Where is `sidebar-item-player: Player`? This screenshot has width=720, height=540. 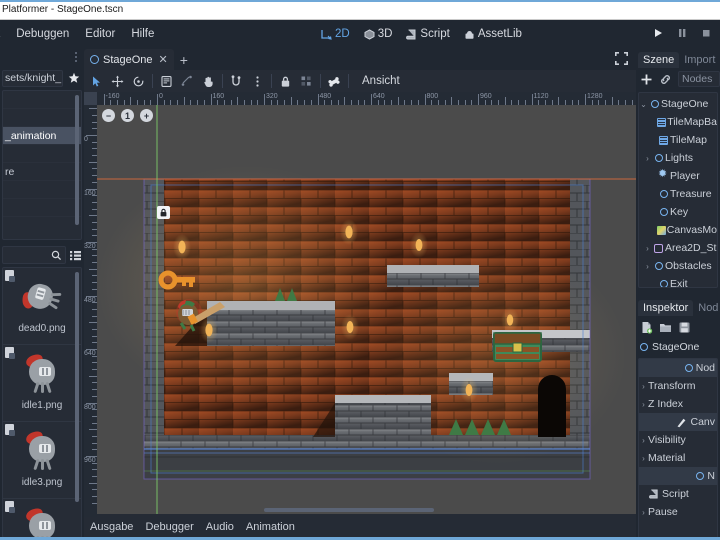
sidebar-item-player: Player is located at coordinates (678, 176).